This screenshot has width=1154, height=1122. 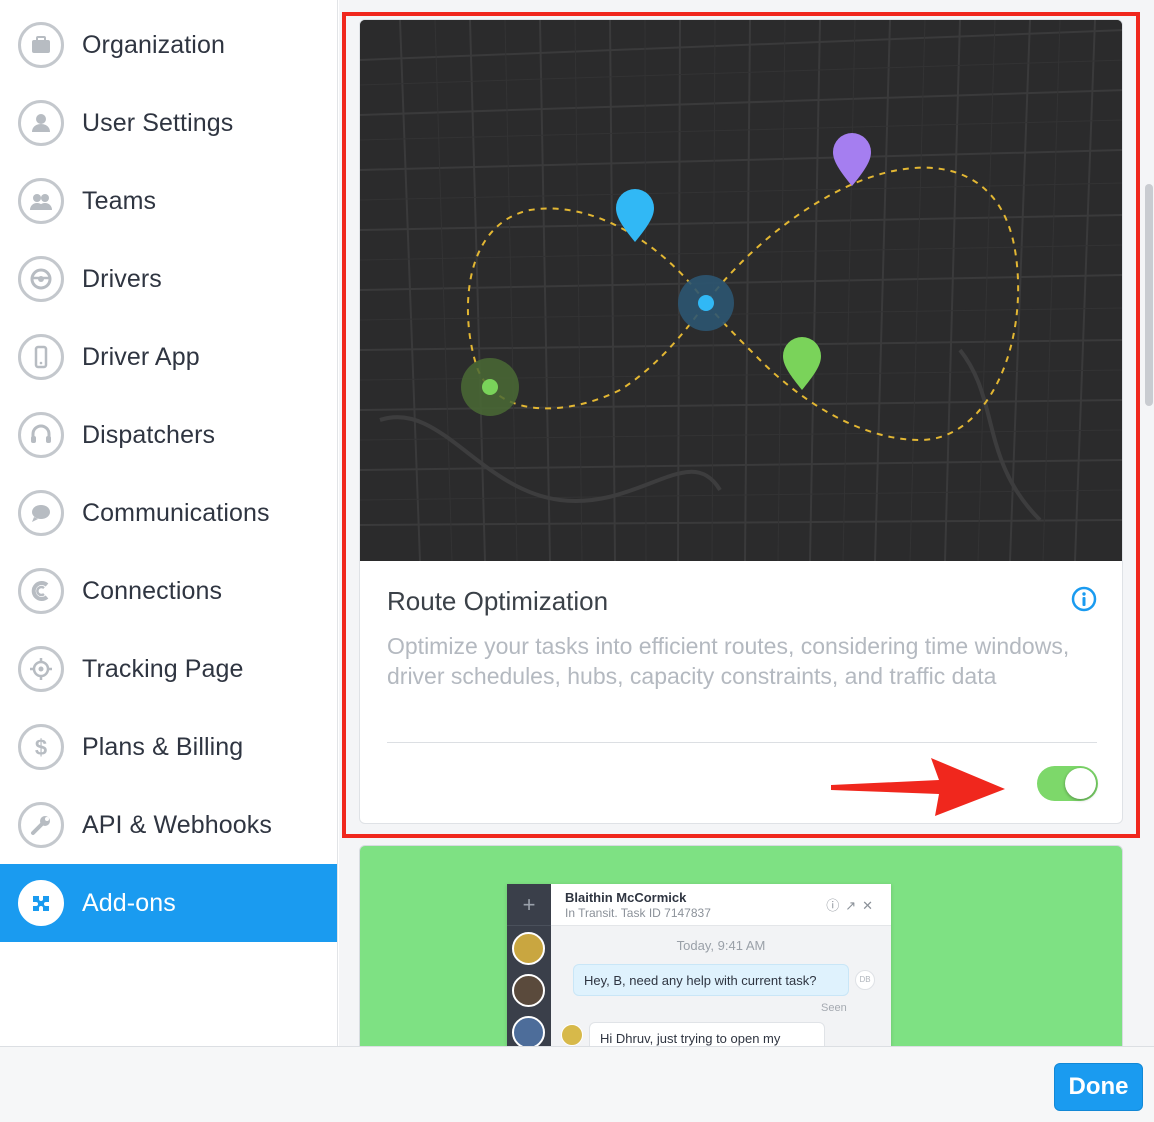 What do you see at coordinates (149, 434) in the screenshot?
I see `sidebar-item-label: Dispatchers` at bounding box center [149, 434].